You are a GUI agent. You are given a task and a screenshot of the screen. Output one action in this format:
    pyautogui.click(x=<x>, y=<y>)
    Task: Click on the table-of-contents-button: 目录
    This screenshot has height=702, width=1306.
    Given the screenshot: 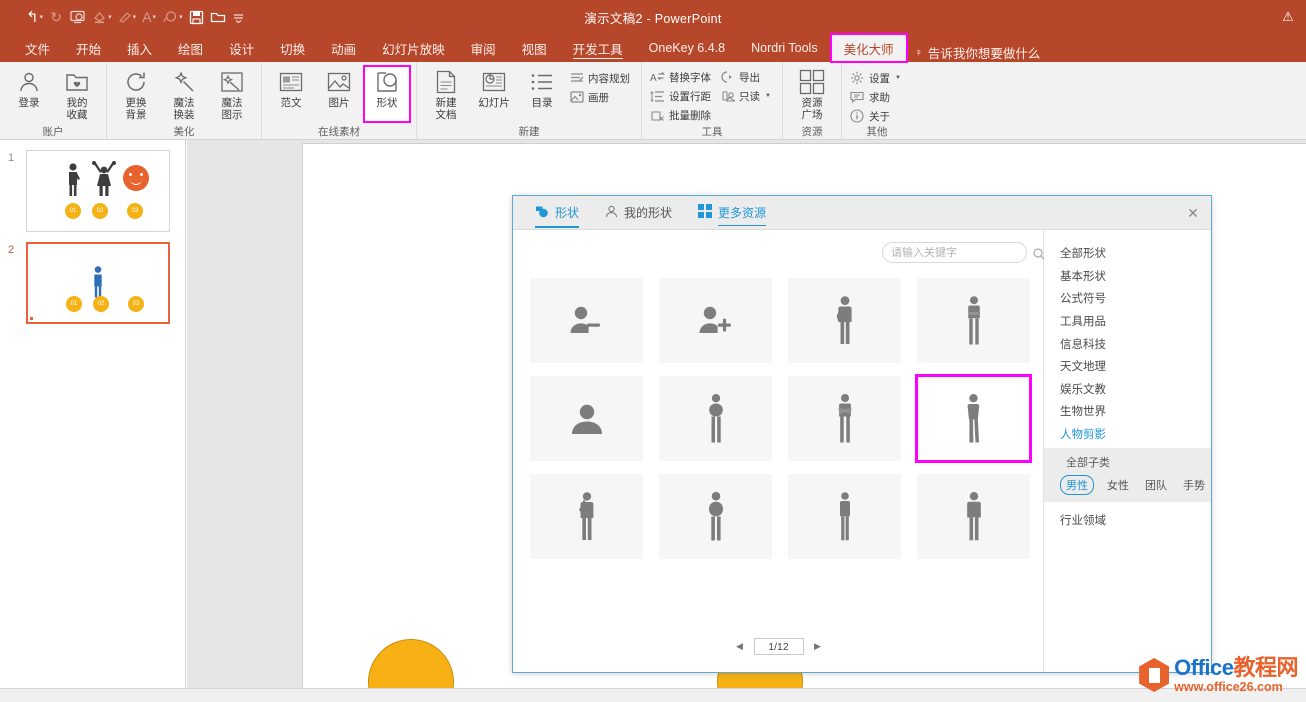 What is the action you would take?
    pyautogui.click(x=542, y=94)
    